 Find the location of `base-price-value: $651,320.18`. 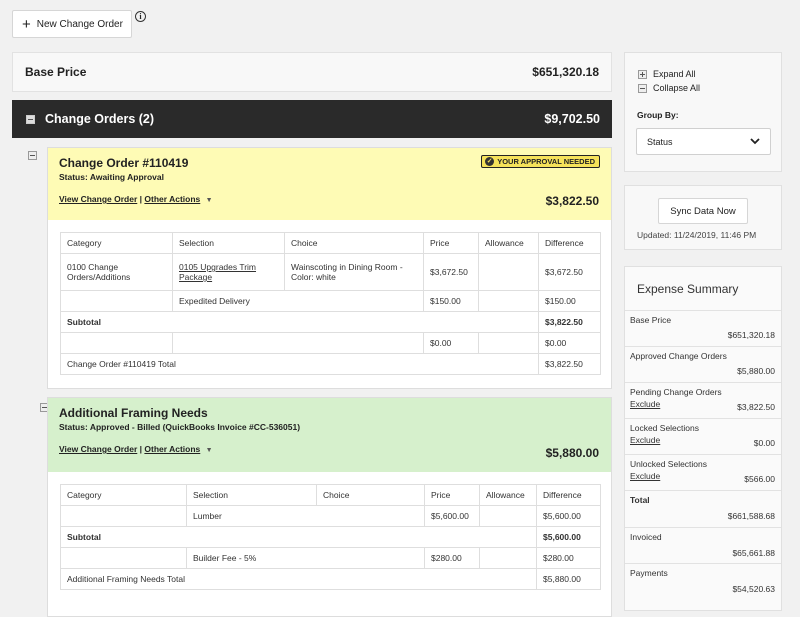

base-price-value: $651,320.18 is located at coordinates (565, 72).